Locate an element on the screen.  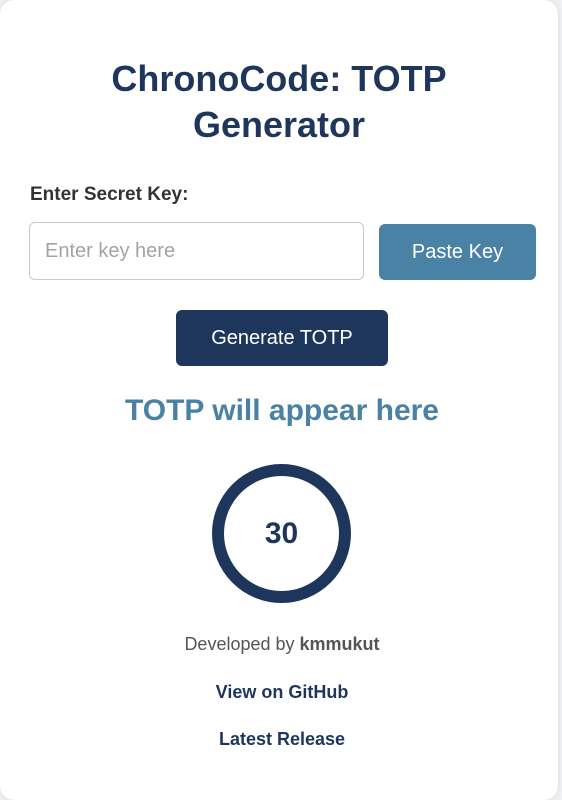
page-title-line1: ChronoCode: TOTP is located at coordinates (279, 78).